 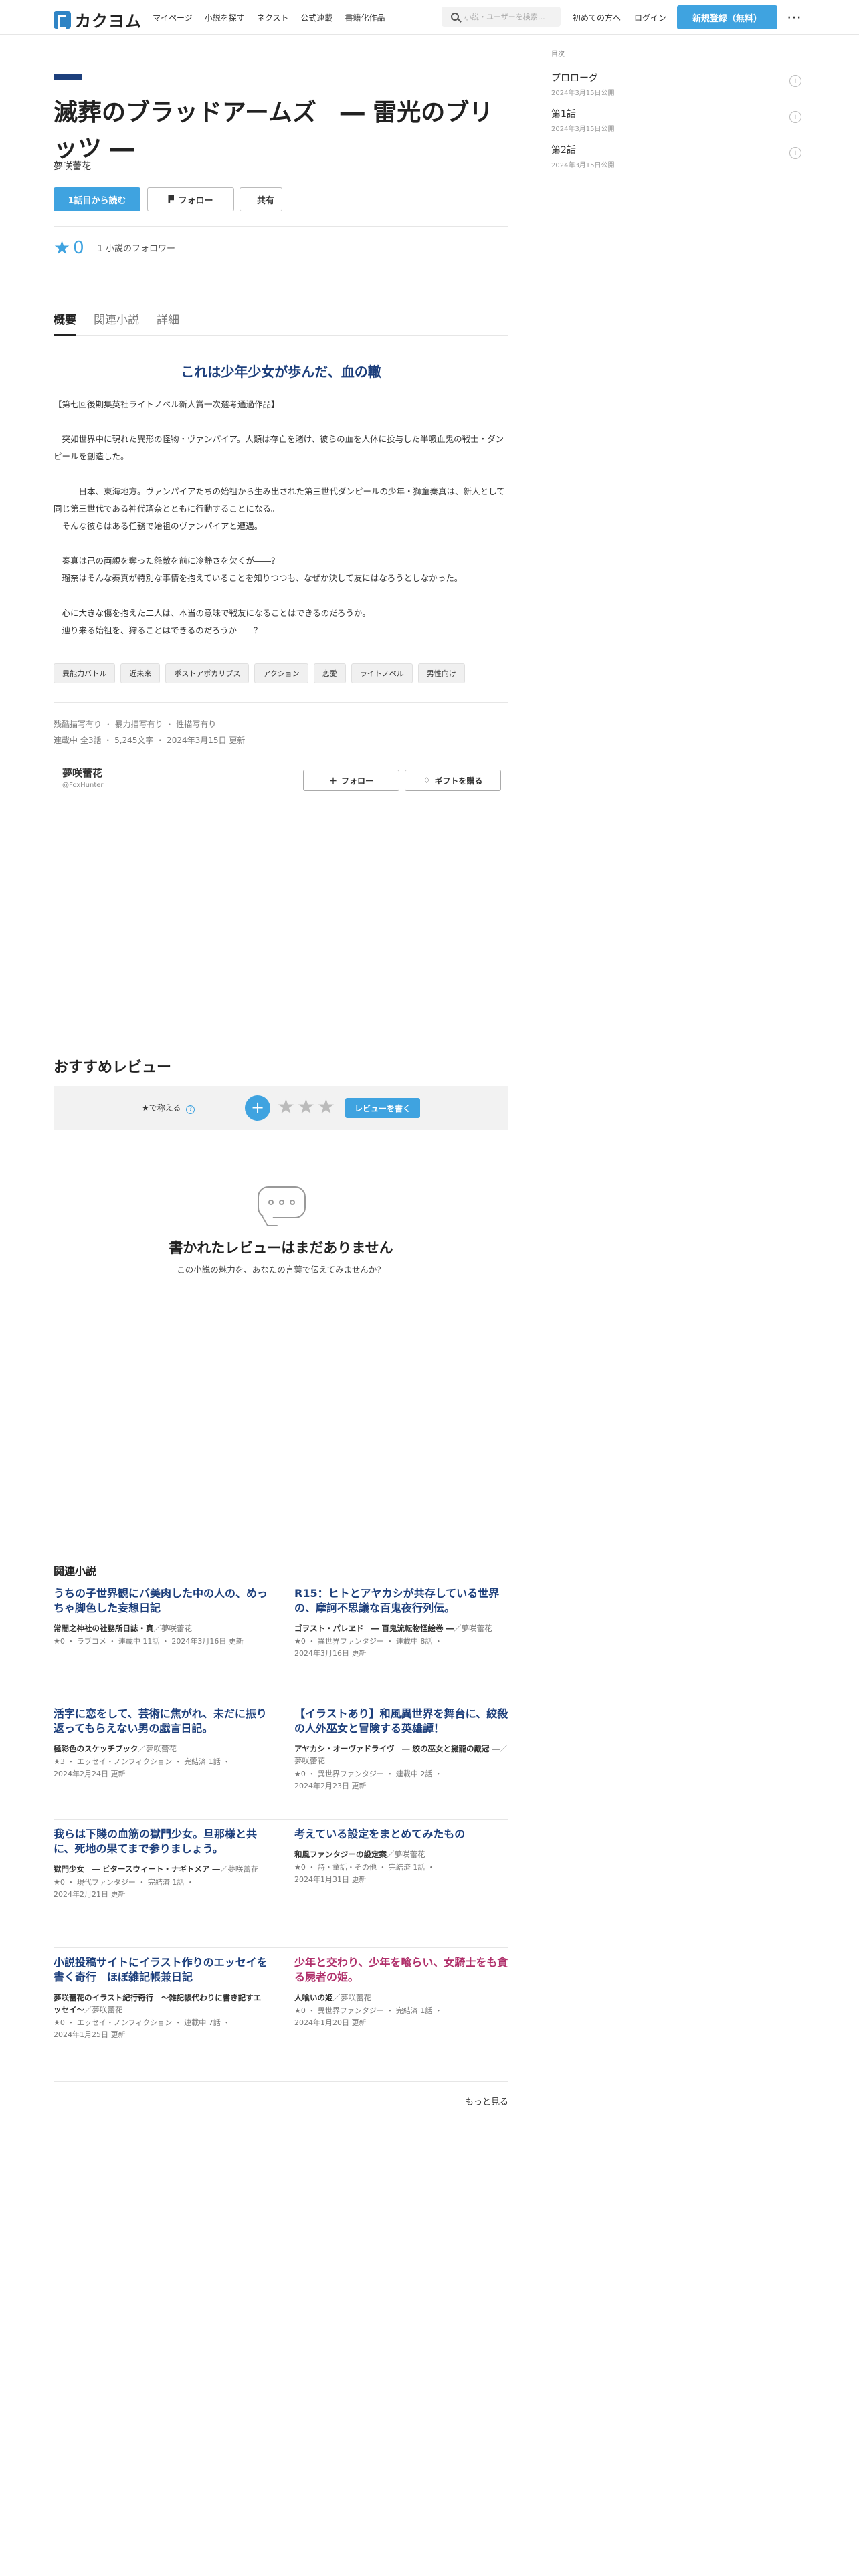 I want to click on related-title: R15：ヒトとアヤカシが共存している世界の、摩訶不思議な百鬼夜行列伝。, so click(x=401, y=1601).